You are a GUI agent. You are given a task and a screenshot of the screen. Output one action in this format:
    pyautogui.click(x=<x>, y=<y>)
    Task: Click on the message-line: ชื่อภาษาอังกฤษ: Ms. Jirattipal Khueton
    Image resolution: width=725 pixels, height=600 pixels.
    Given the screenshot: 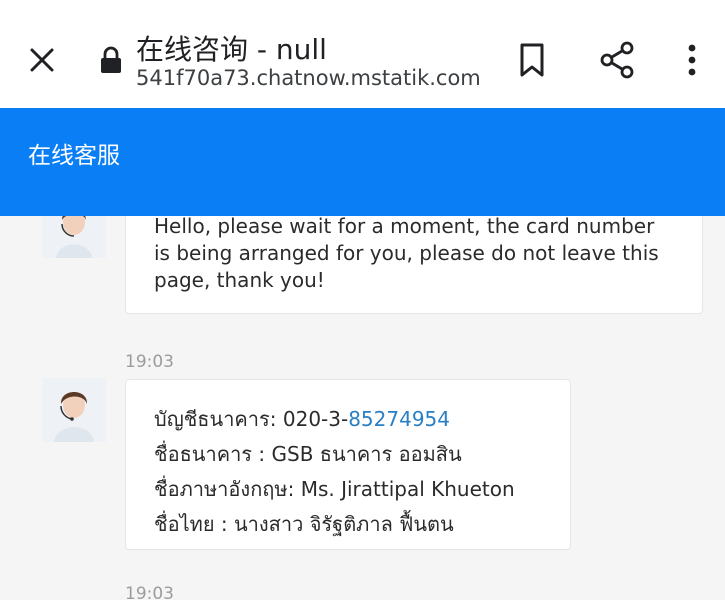 What is the action you would take?
    pyautogui.click(x=334, y=489)
    